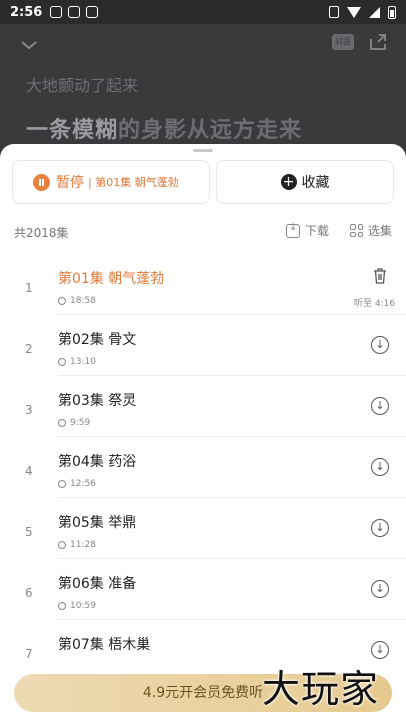  What do you see at coordinates (315, 183) in the screenshot?
I see `favorite-label: 收藏` at bounding box center [315, 183].